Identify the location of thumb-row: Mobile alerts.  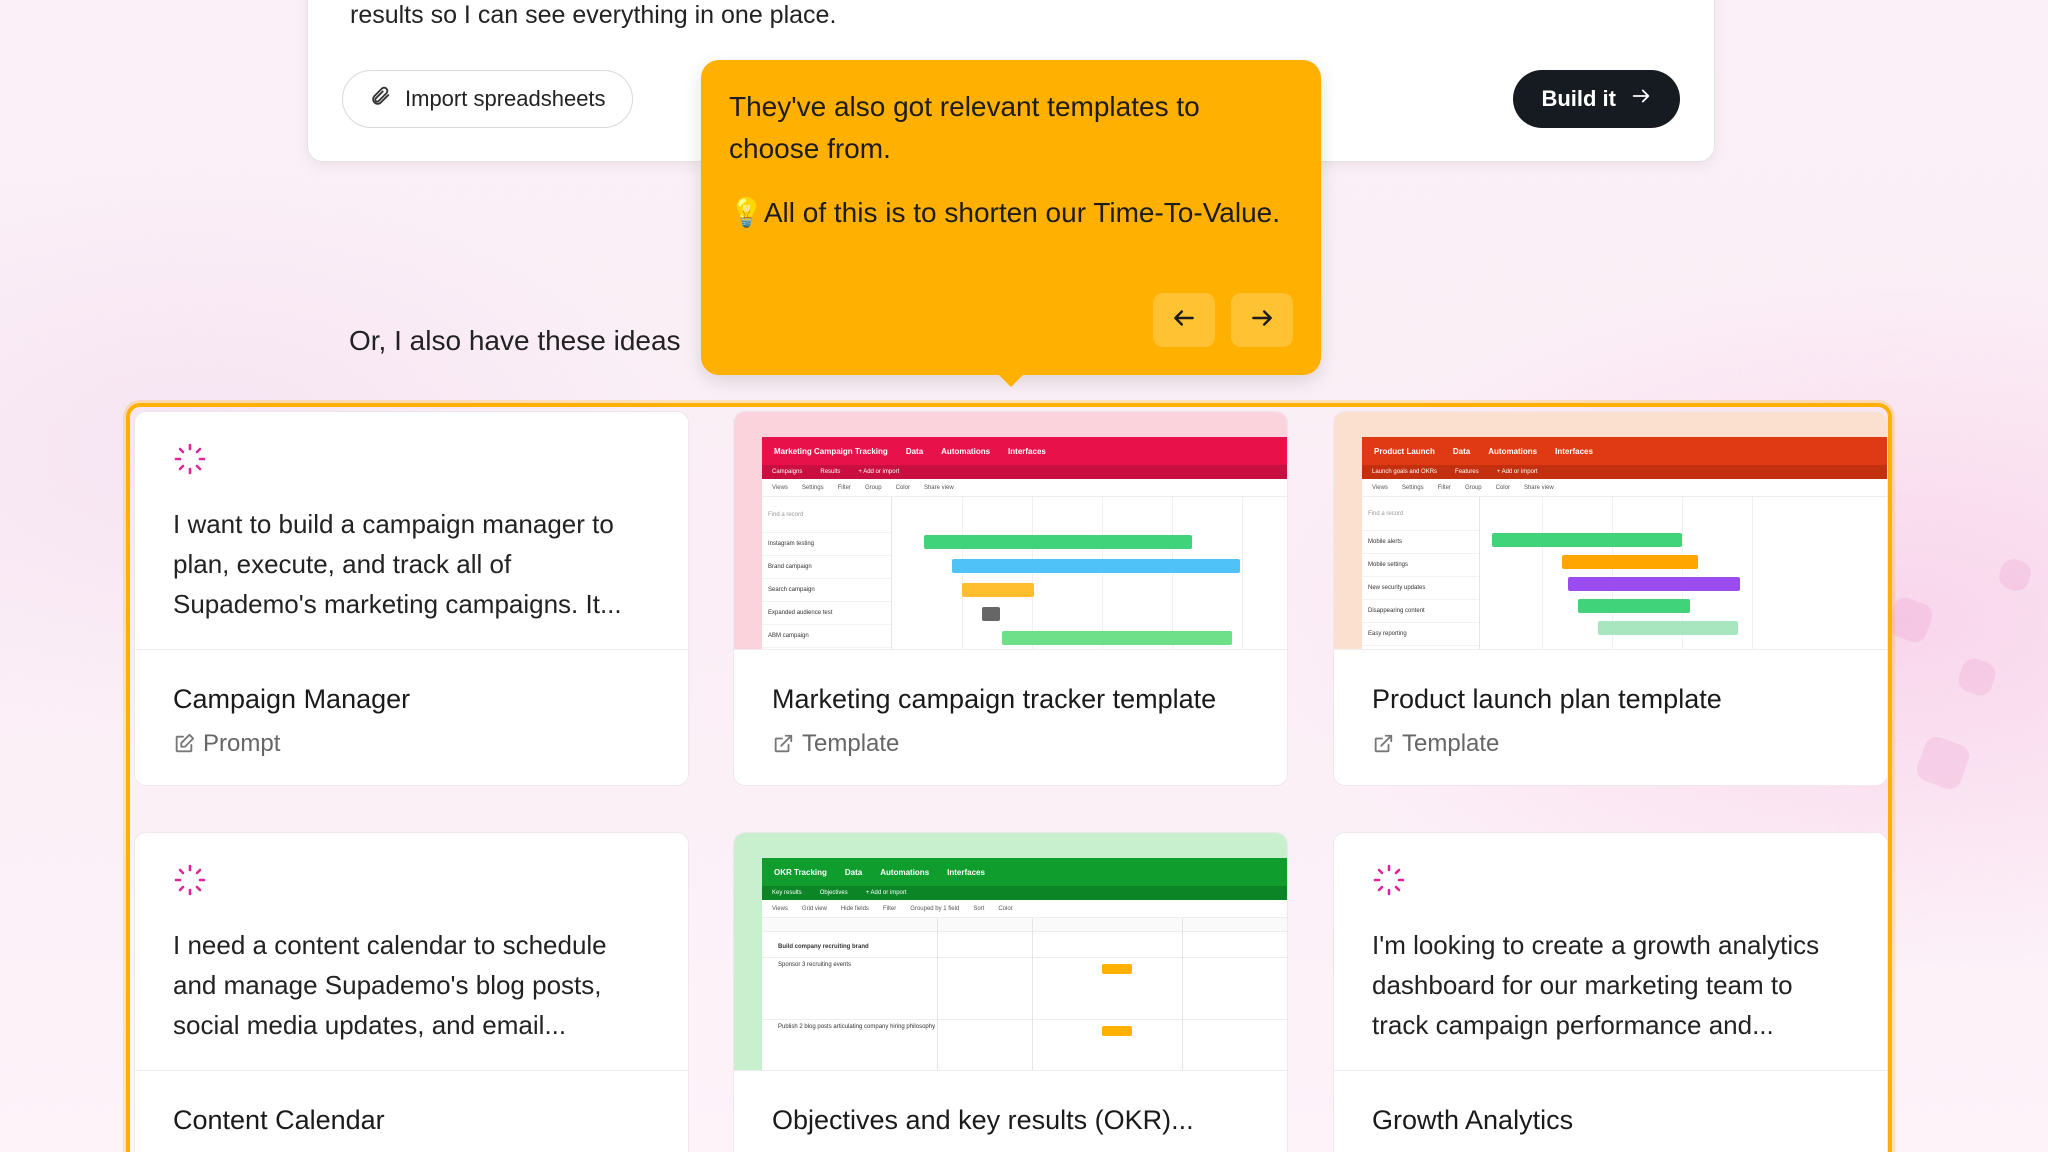
(1420, 542).